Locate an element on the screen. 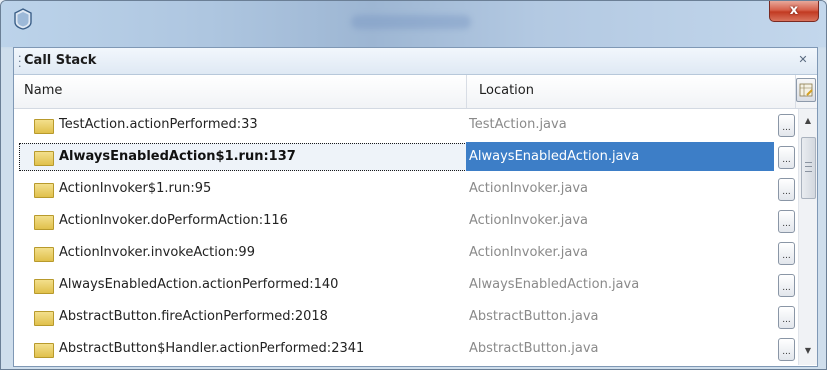 Image resolution: width=827 pixels, height=370 pixels. shield-icon is located at coordinates (23, 19).